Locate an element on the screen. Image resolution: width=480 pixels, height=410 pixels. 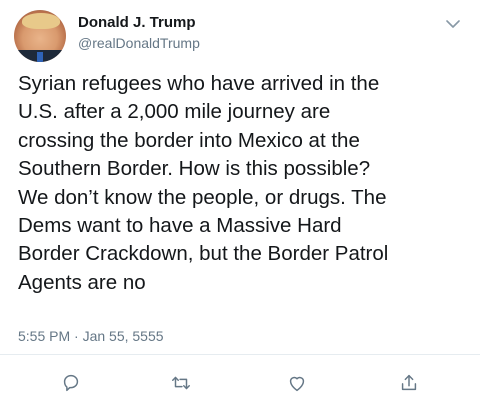
share-button is located at coordinates (409, 385).